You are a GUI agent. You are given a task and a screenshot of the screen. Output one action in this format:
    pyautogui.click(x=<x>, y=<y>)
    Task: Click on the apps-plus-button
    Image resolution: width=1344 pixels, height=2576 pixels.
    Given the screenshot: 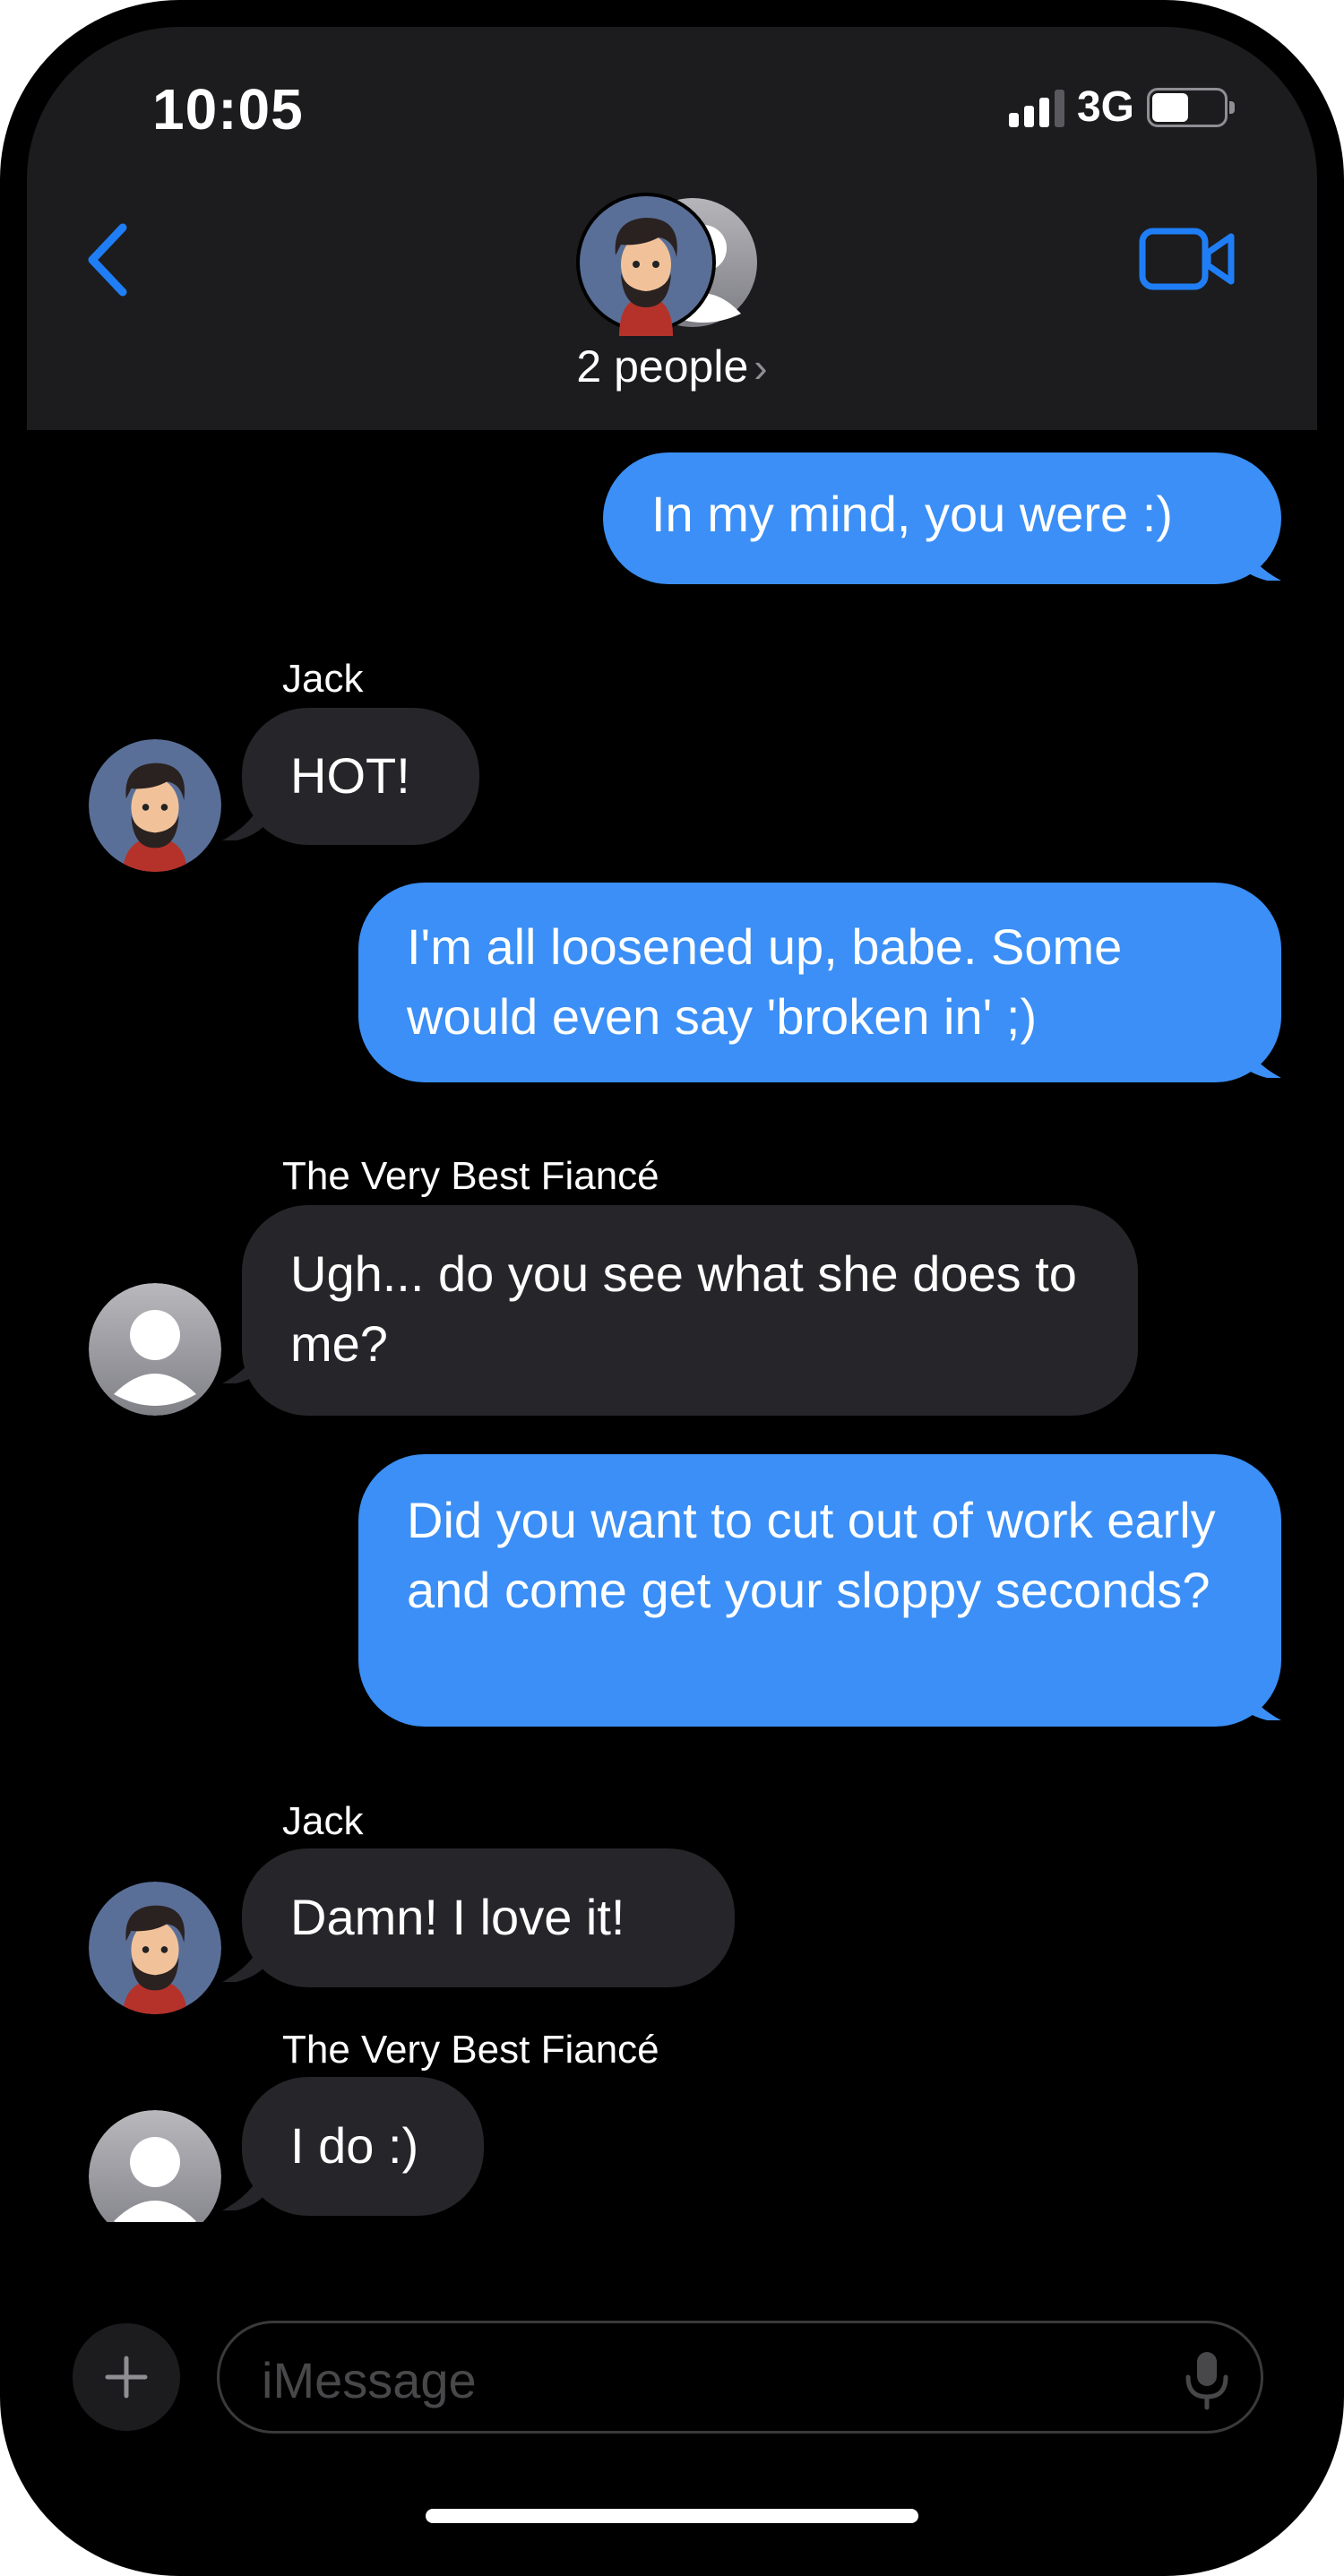 What is the action you would take?
    pyautogui.click(x=127, y=2377)
    